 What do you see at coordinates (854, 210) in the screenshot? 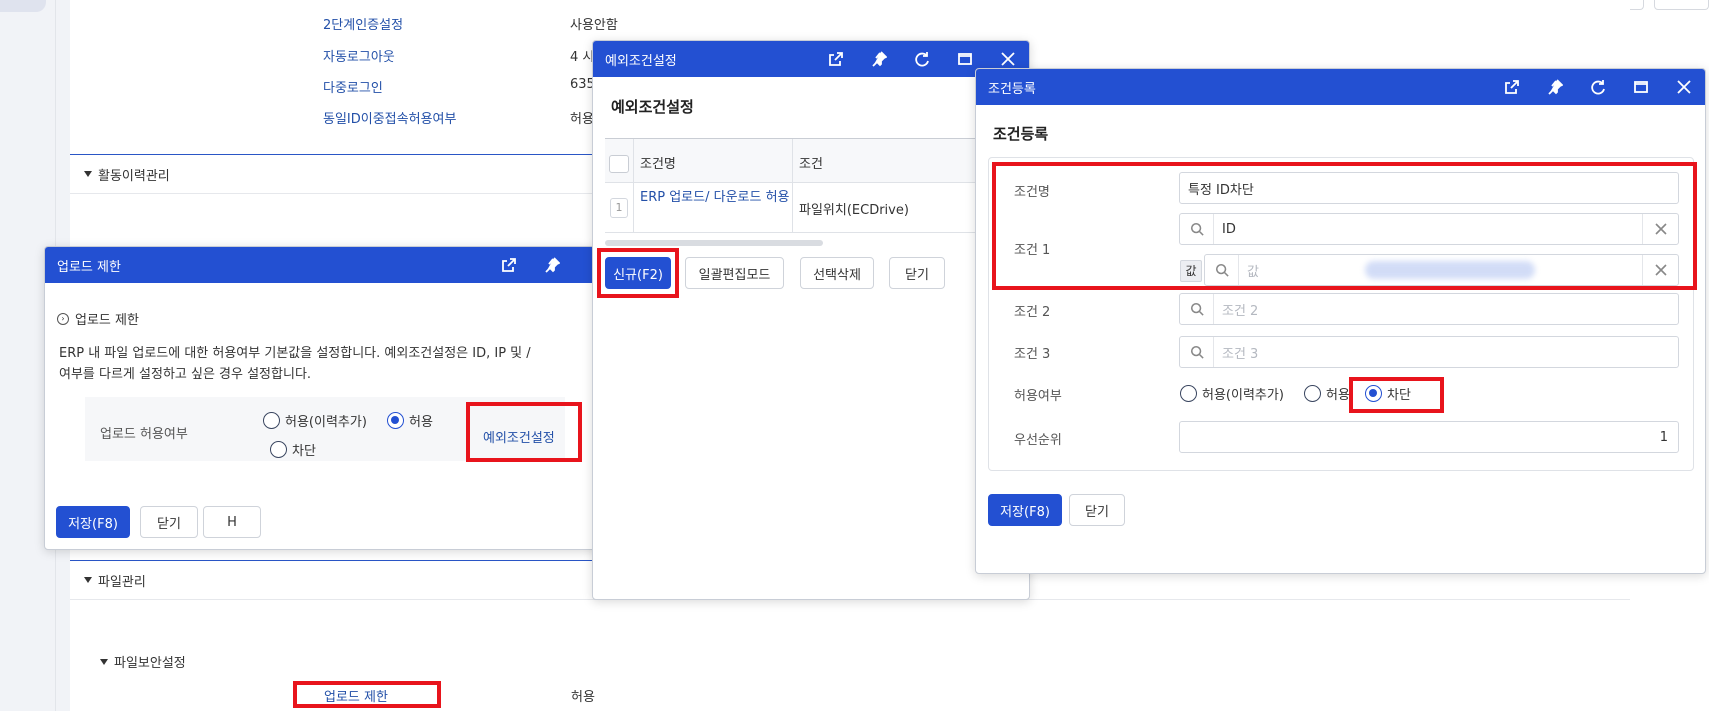
I see `row-condition-value: 파일위치(ECDrive)` at bounding box center [854, 210].